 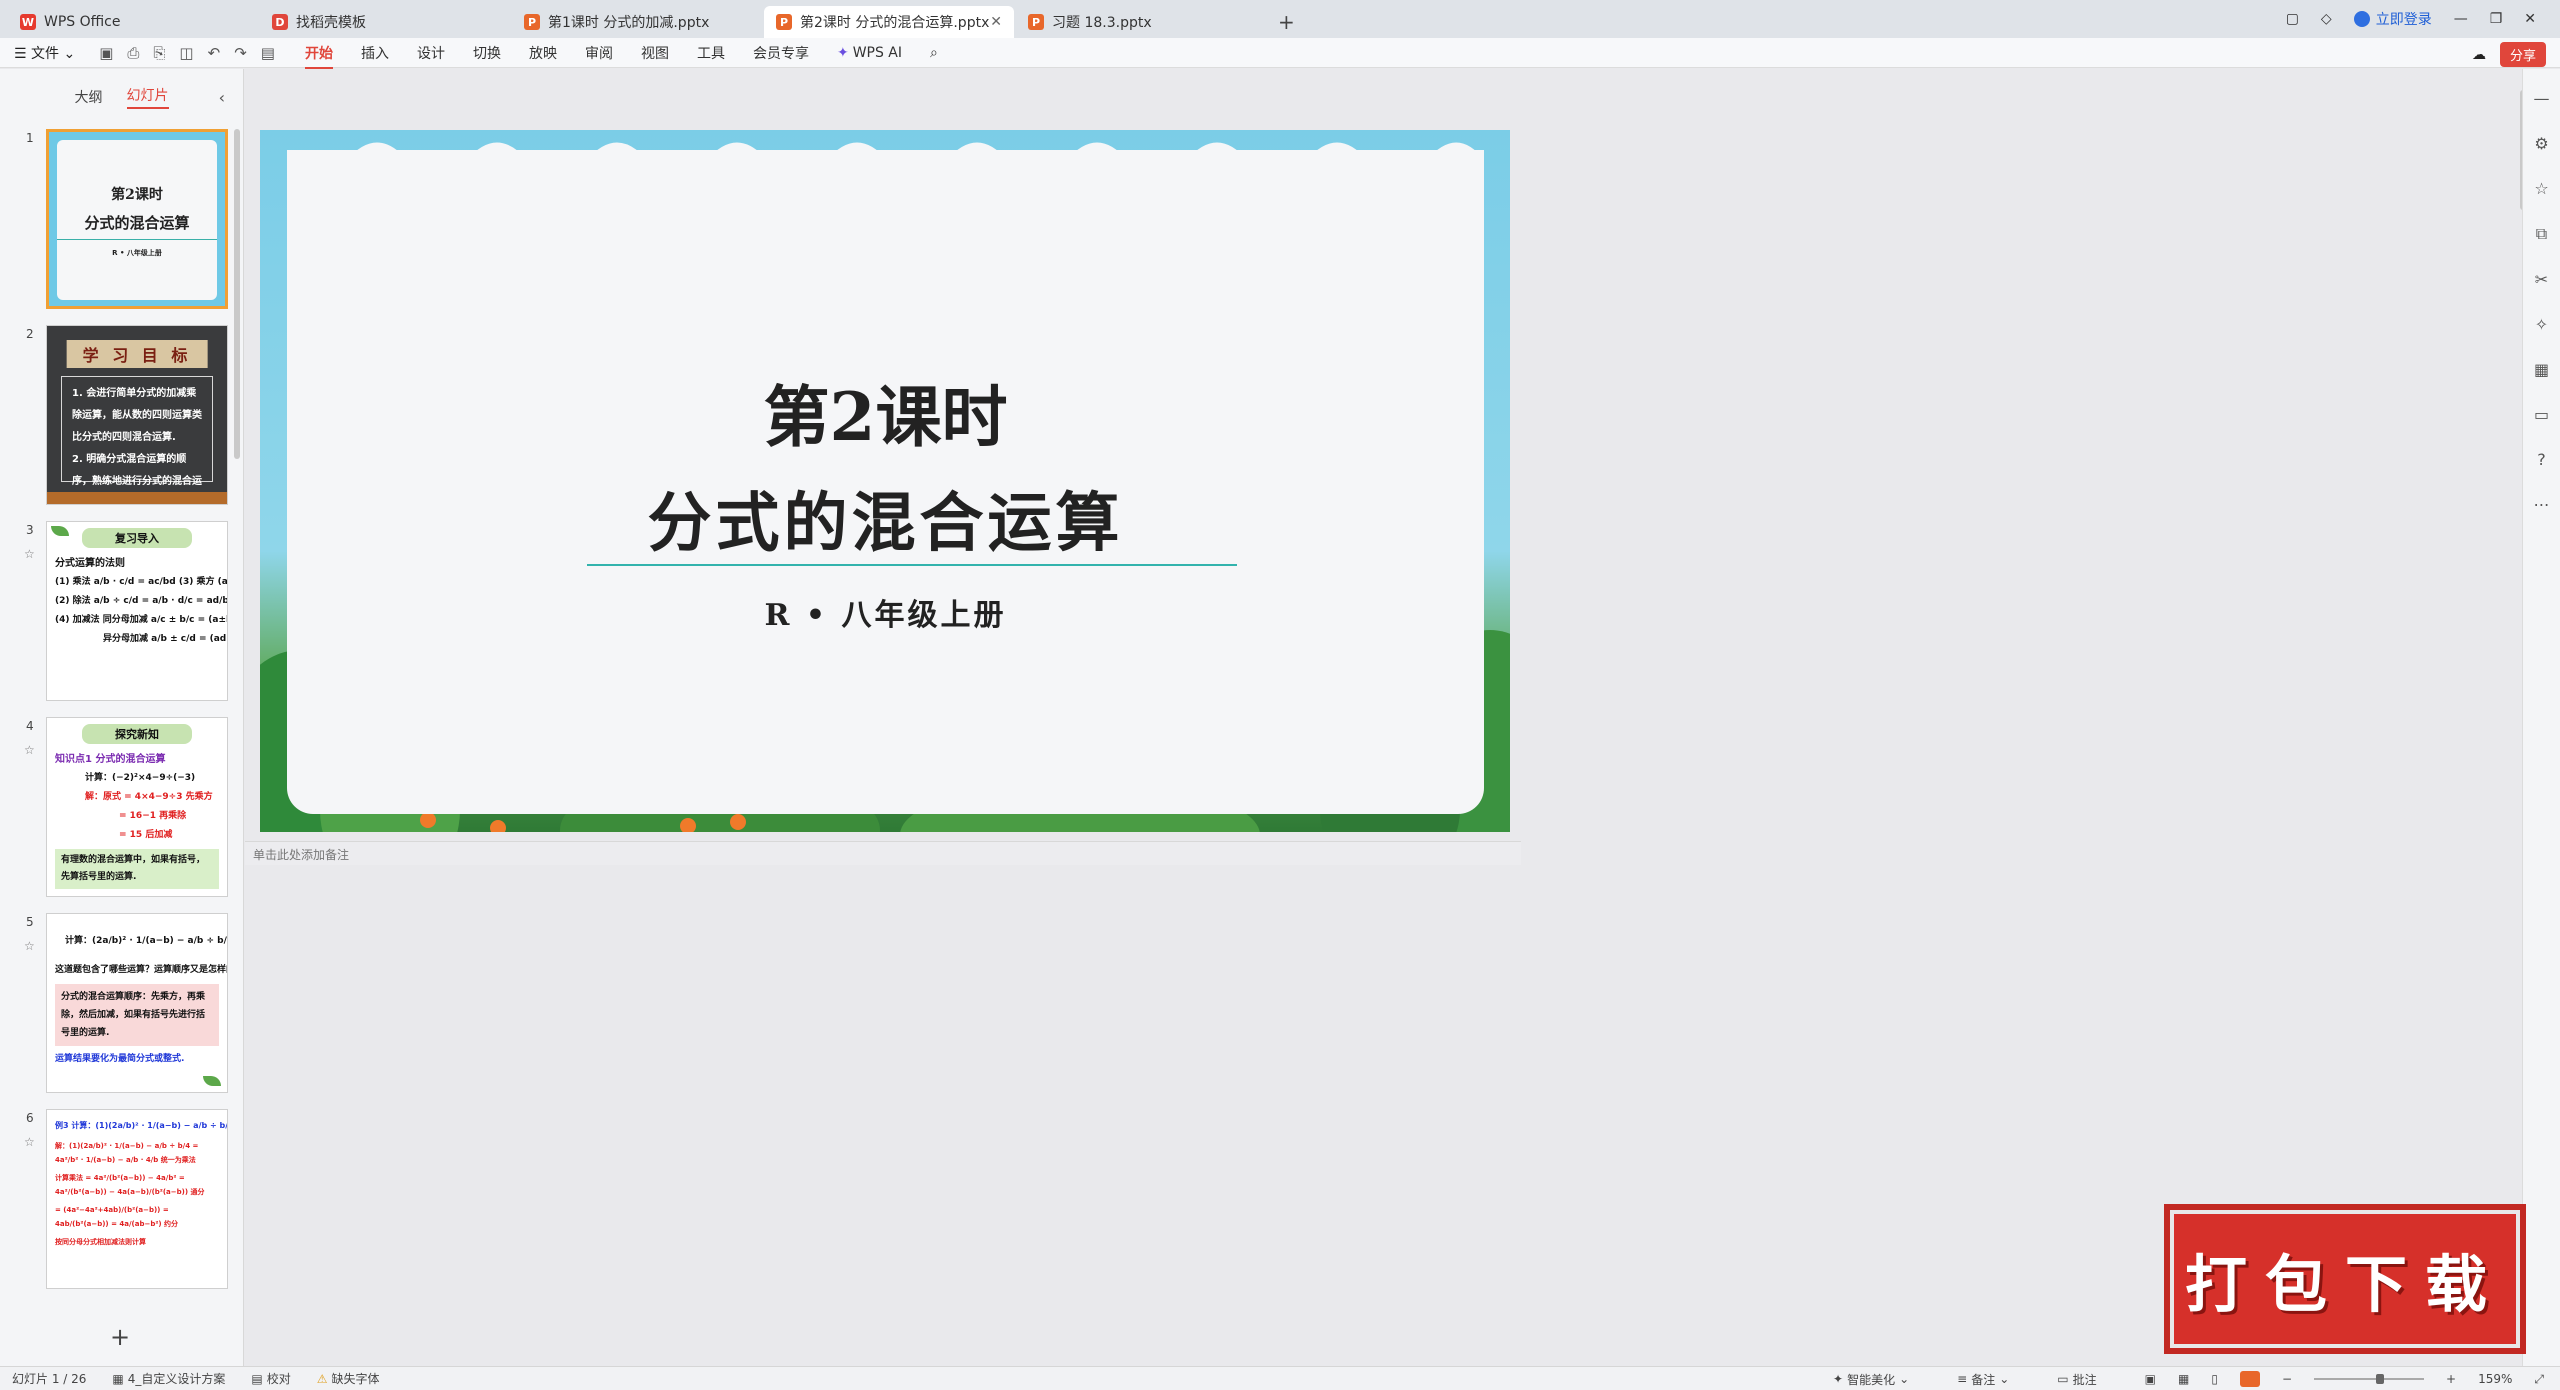 I want to click on missing-font-button: ⚠ 缺失字体, so click(x=348, y=1378).